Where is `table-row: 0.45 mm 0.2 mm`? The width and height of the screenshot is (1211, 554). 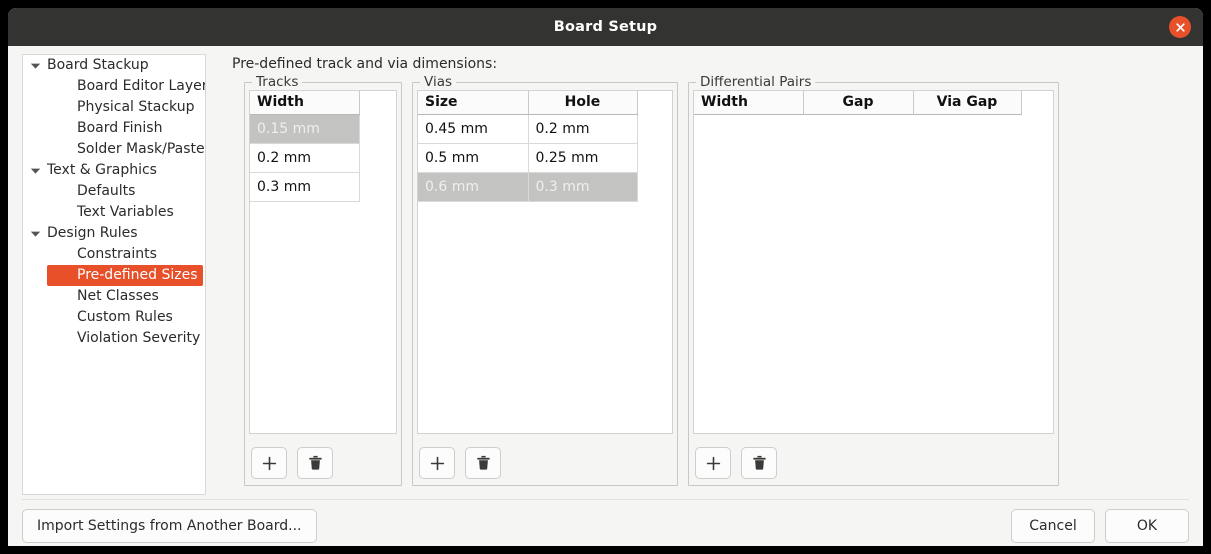 table-row: 0.45 mm 0.2 mm is located at coordinates (528, 129).